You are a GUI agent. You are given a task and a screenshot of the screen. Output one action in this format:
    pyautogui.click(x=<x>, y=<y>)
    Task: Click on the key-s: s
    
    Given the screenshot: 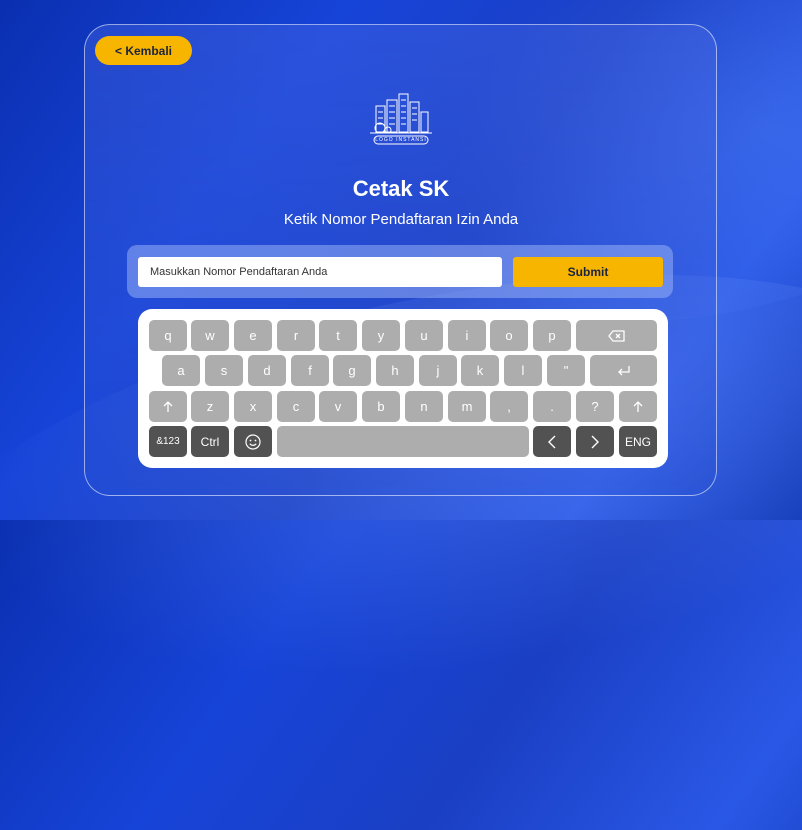 What is the action you would take?
    pyautogui.click(x=224, y=370)
    